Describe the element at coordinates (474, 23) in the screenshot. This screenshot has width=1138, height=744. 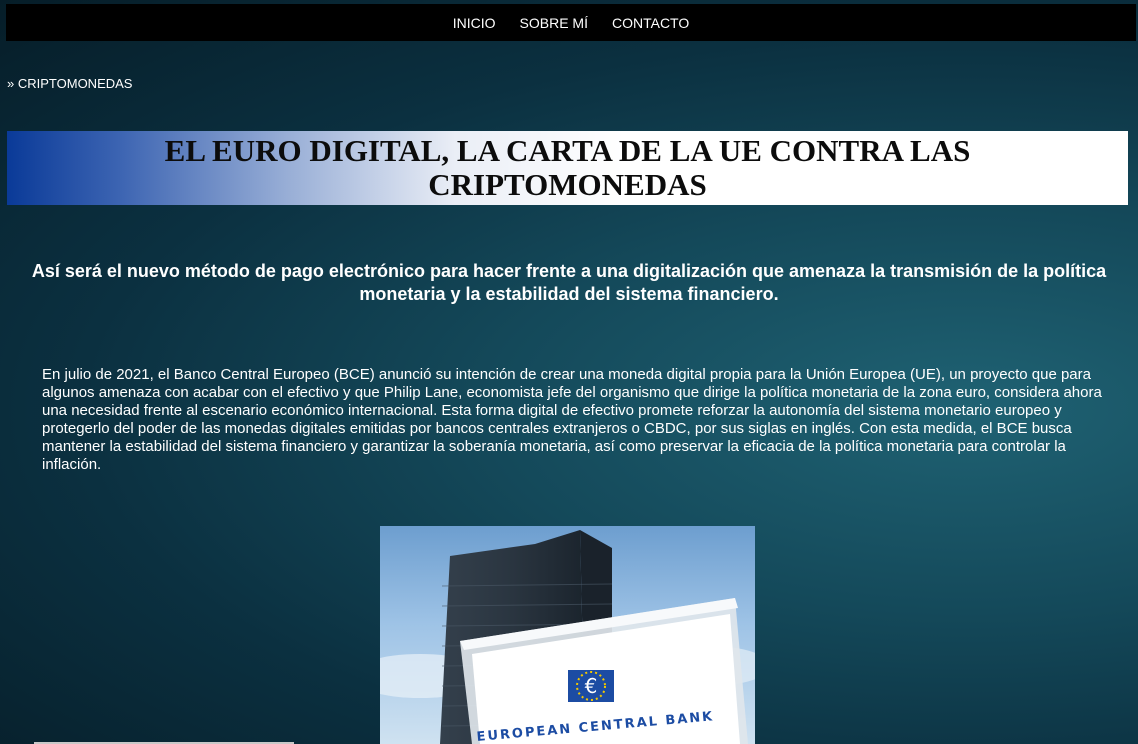
I see `nav-link-inicio: INICIO` at that location.